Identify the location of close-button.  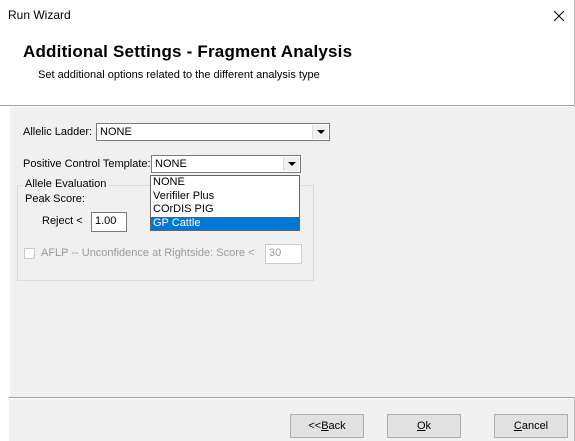
(559, 15).